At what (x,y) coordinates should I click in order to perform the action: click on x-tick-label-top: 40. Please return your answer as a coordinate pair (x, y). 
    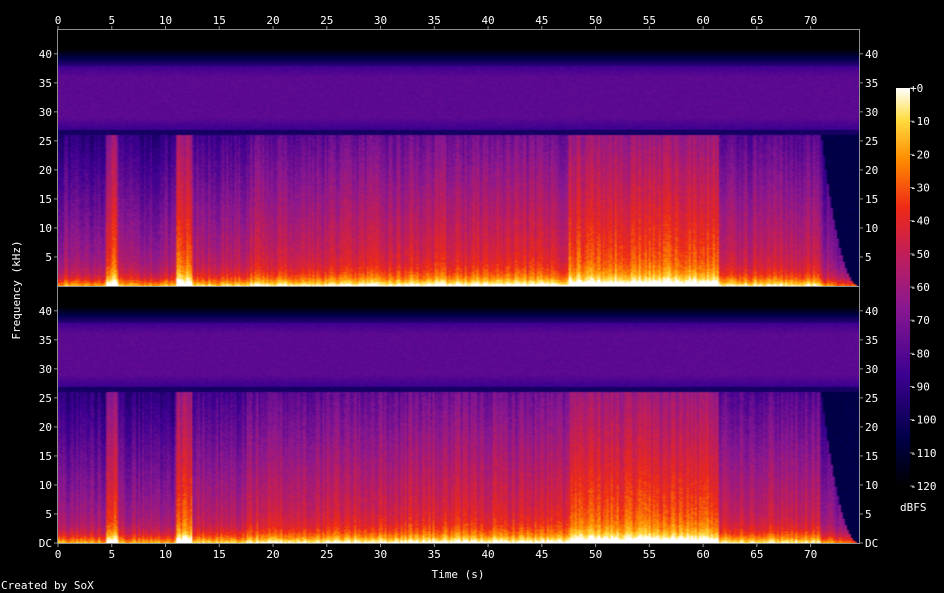
    Looking at the image, I should click on (487, 20).